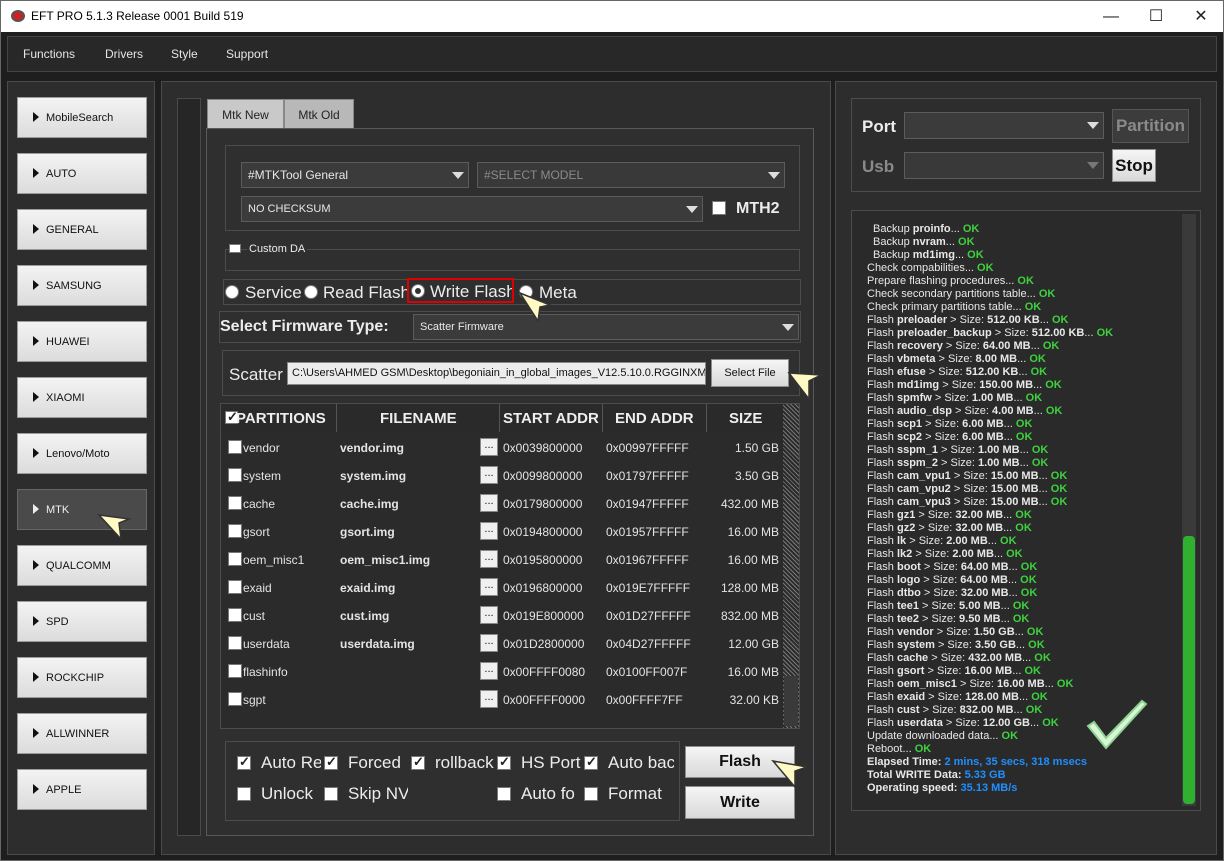 This screenshot has height=861, width=1224. I want to click on sidebar-item-samsung: SAMSUNG, so click(82, 285).